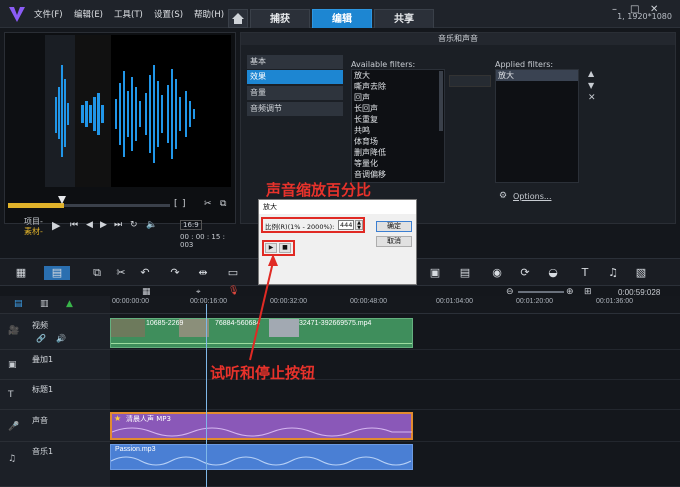  What do you see at coordinates (537, 126) in the screenshot?
I see `applied-filters-list: 放大` at bounding box center [537, 126].